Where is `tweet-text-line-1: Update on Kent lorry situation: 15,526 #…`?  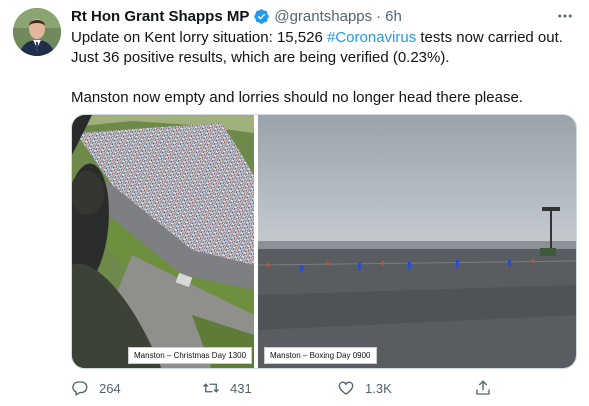
tweet-text-line-1: Update on Kent lorry situation: 15,526 #… is located at coordinates (323, 38).